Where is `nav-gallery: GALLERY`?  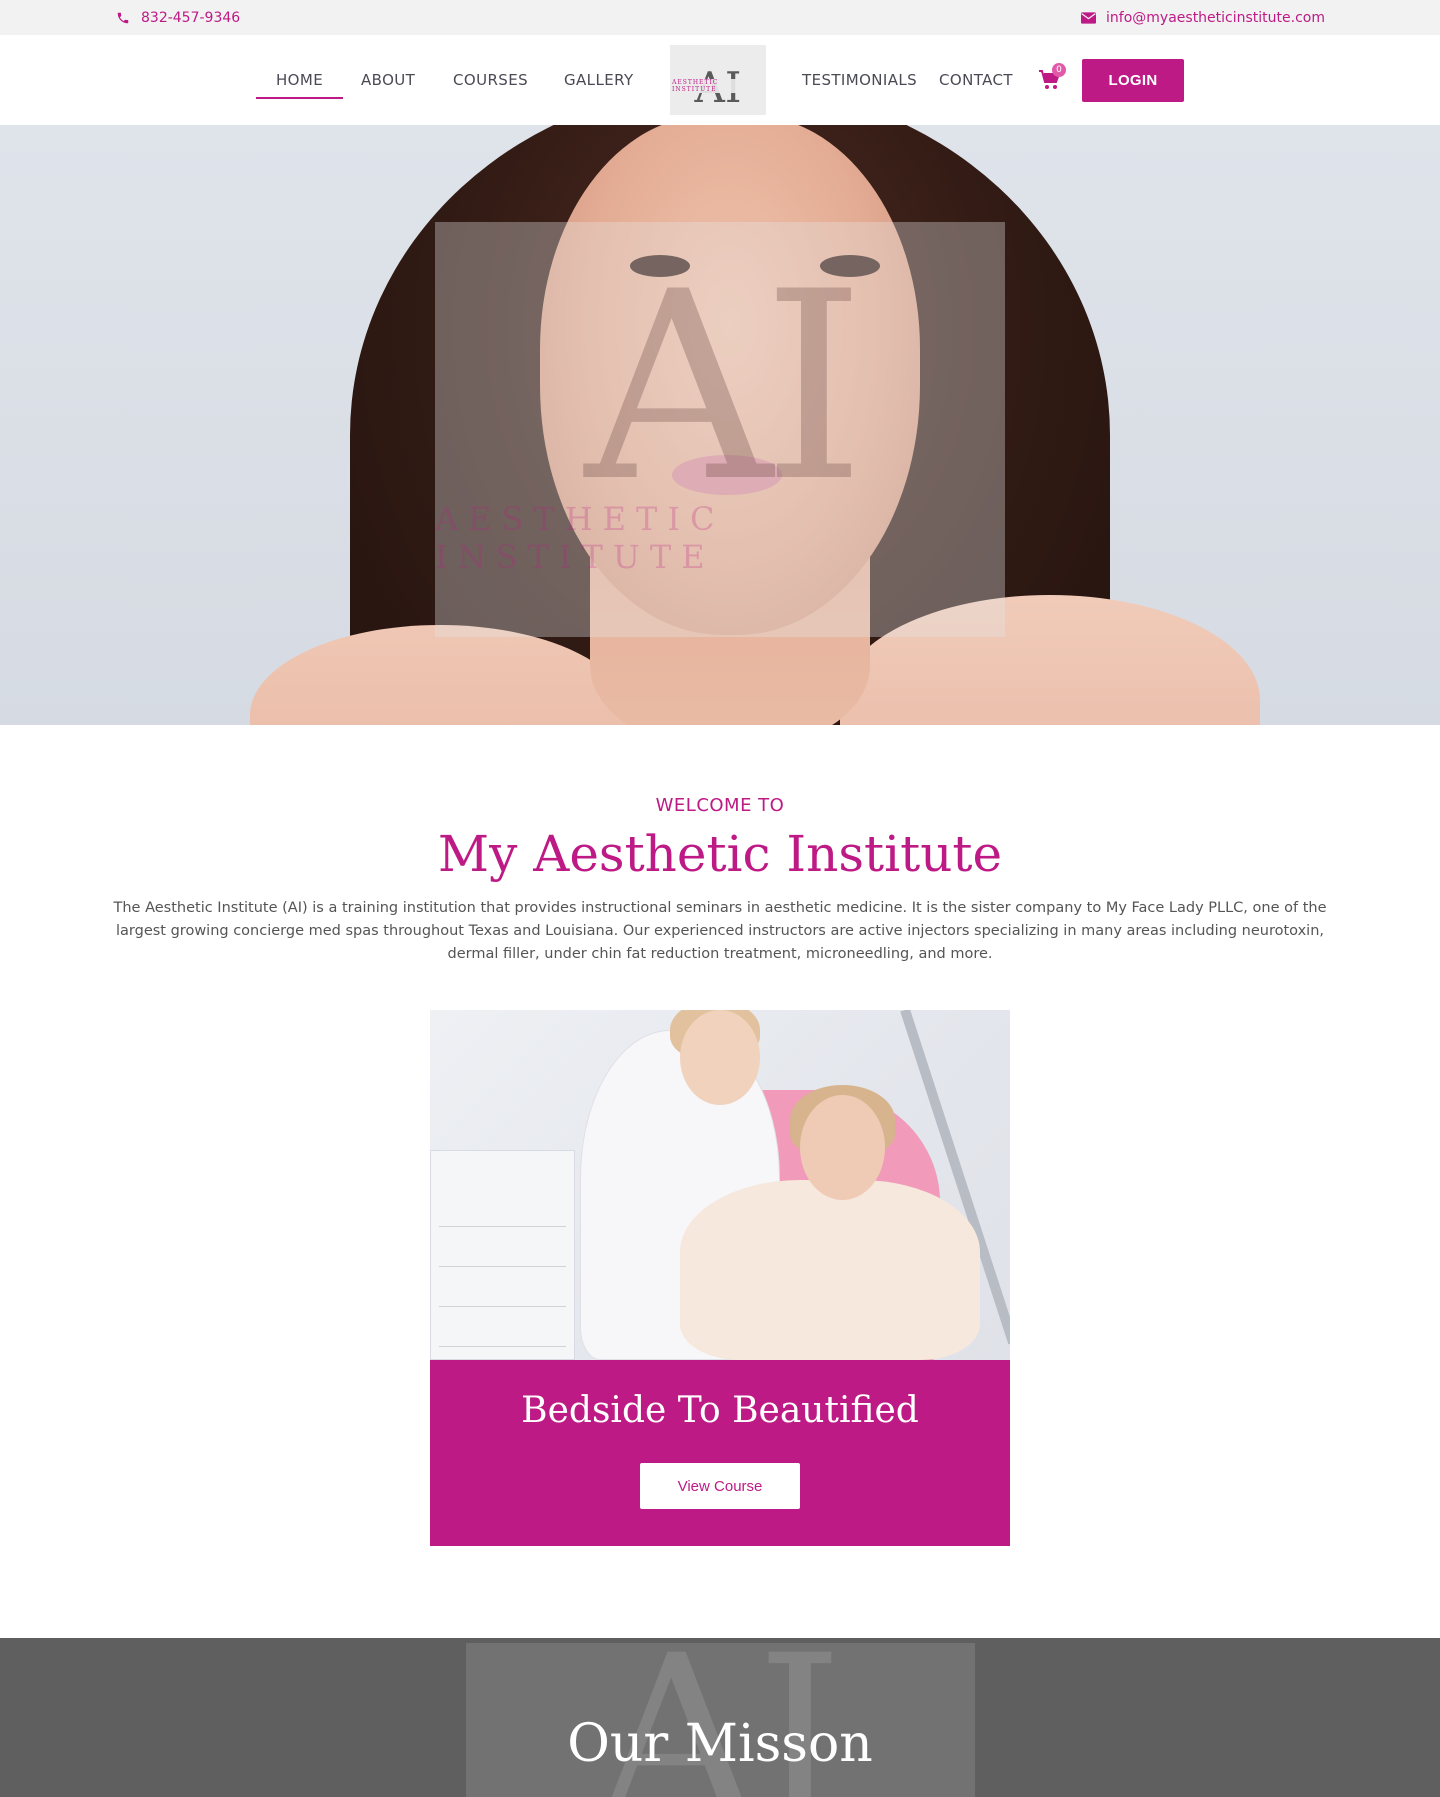 nav-gallery: GALLERY is located at coordinates (599, 80).